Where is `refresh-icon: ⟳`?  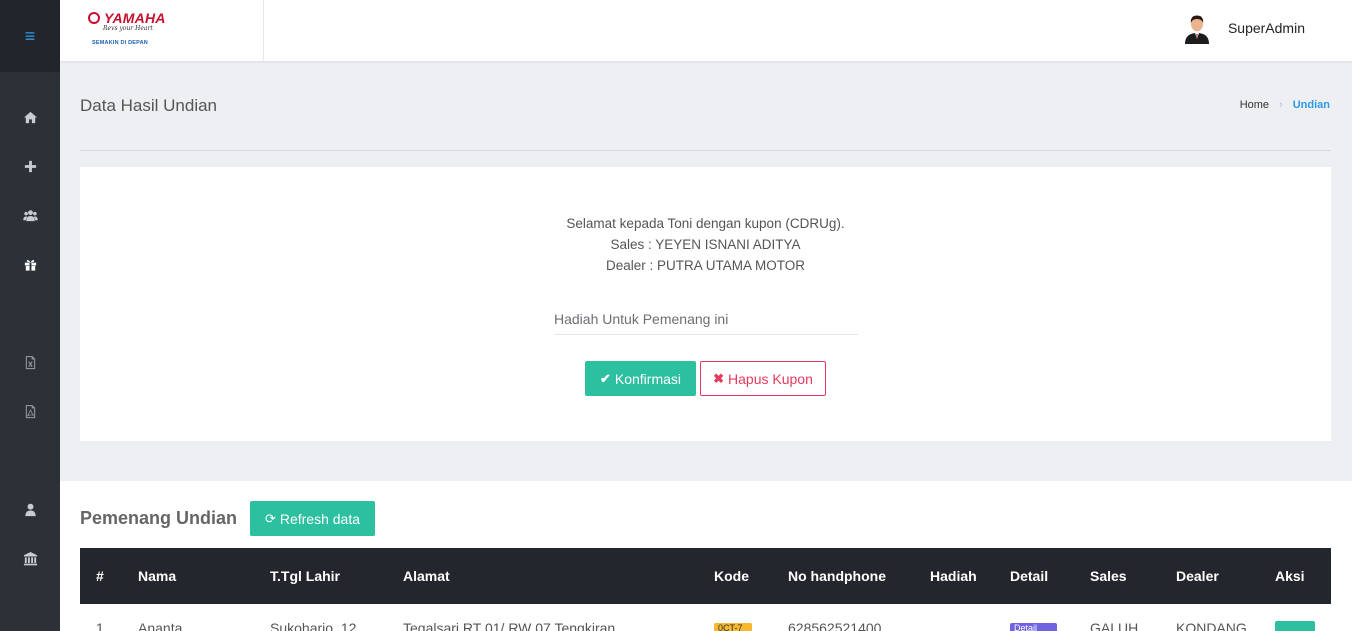 refresh-icon: ⟳ is located at coordinates (270, 518).